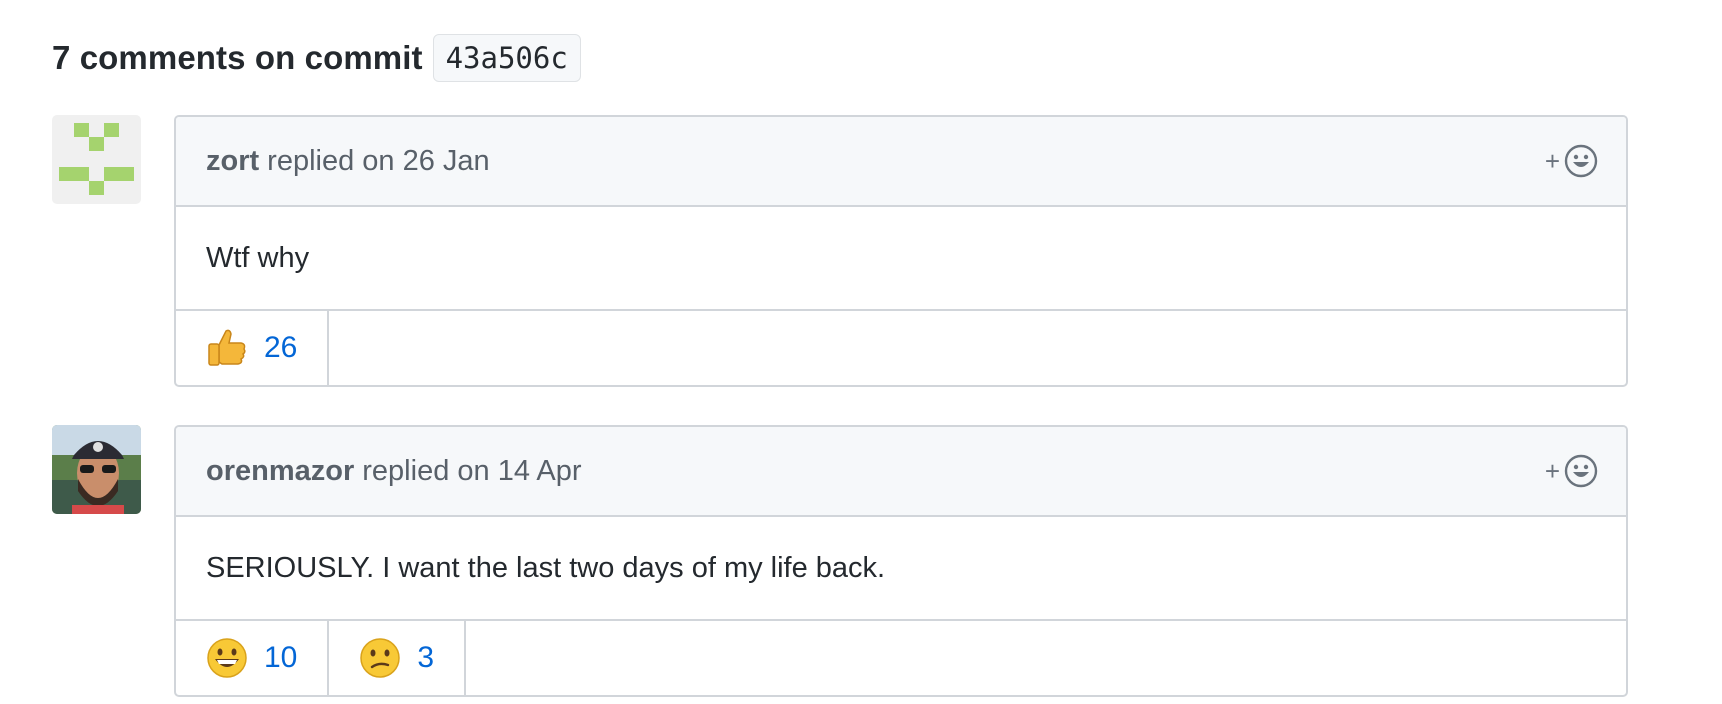  I want to click on comments-heading: 7 comments on commit 43a506c, so click(316, 58).